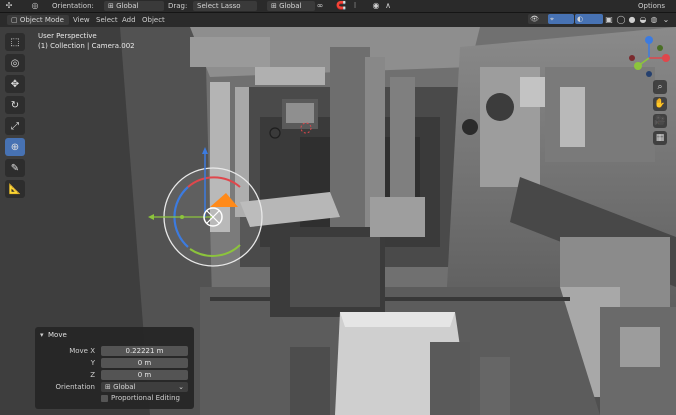 This screenshot has height=415, width=676. I want to click on collection-label: (1) Collection | Camera.002, so click(86, 46).